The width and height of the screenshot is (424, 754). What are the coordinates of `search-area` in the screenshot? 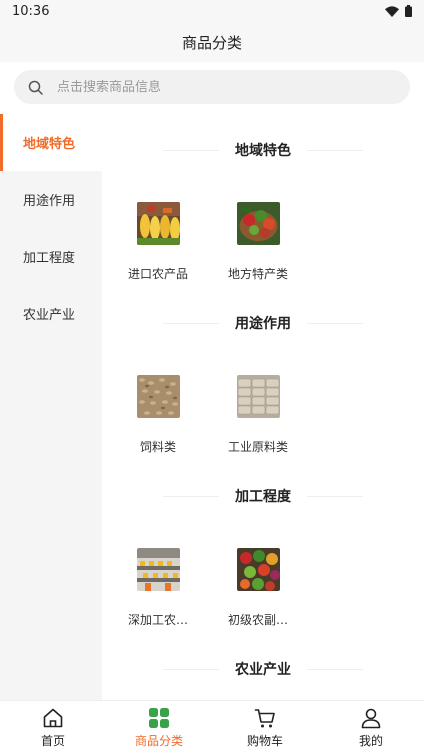 It's located at (212, 88).